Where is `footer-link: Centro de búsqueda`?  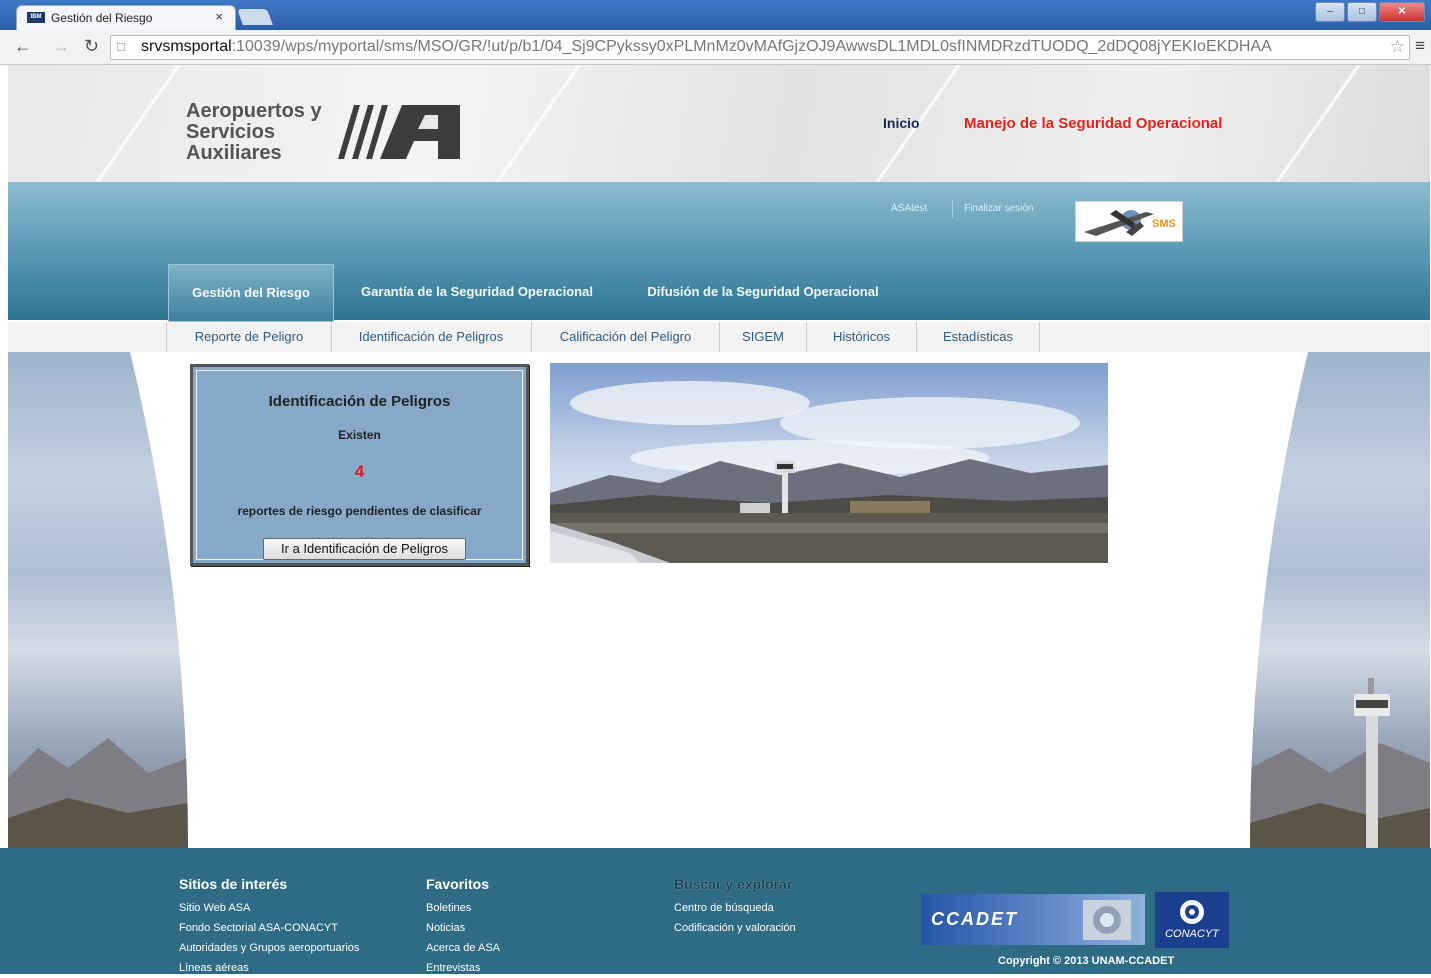
footer-link: Centro de búsqueda is located at coordinates (735, 908).